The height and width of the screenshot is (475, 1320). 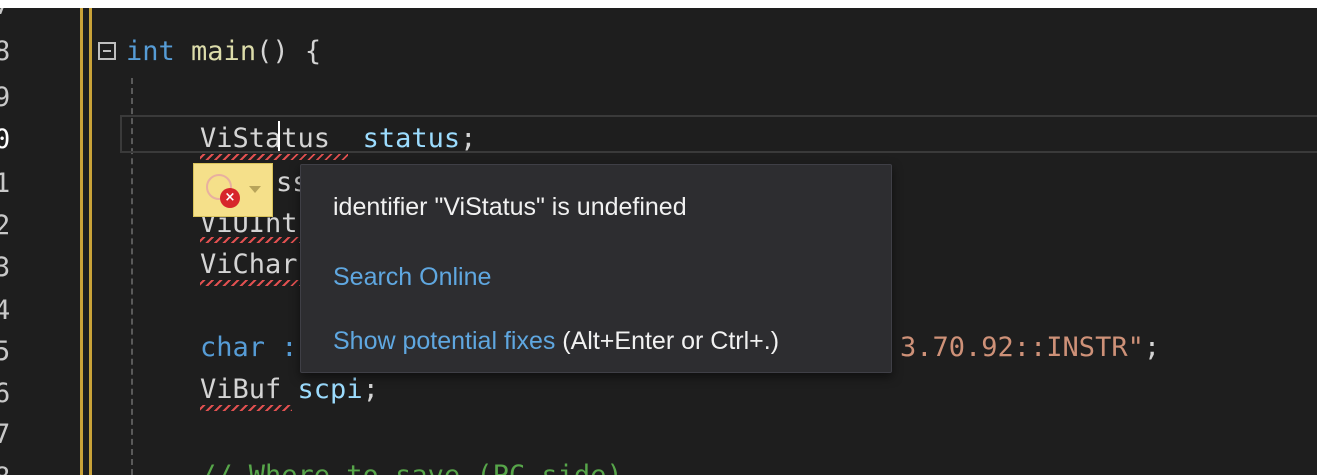 I want to click on code-line-8: int main() {, so click(x=223, y=52).